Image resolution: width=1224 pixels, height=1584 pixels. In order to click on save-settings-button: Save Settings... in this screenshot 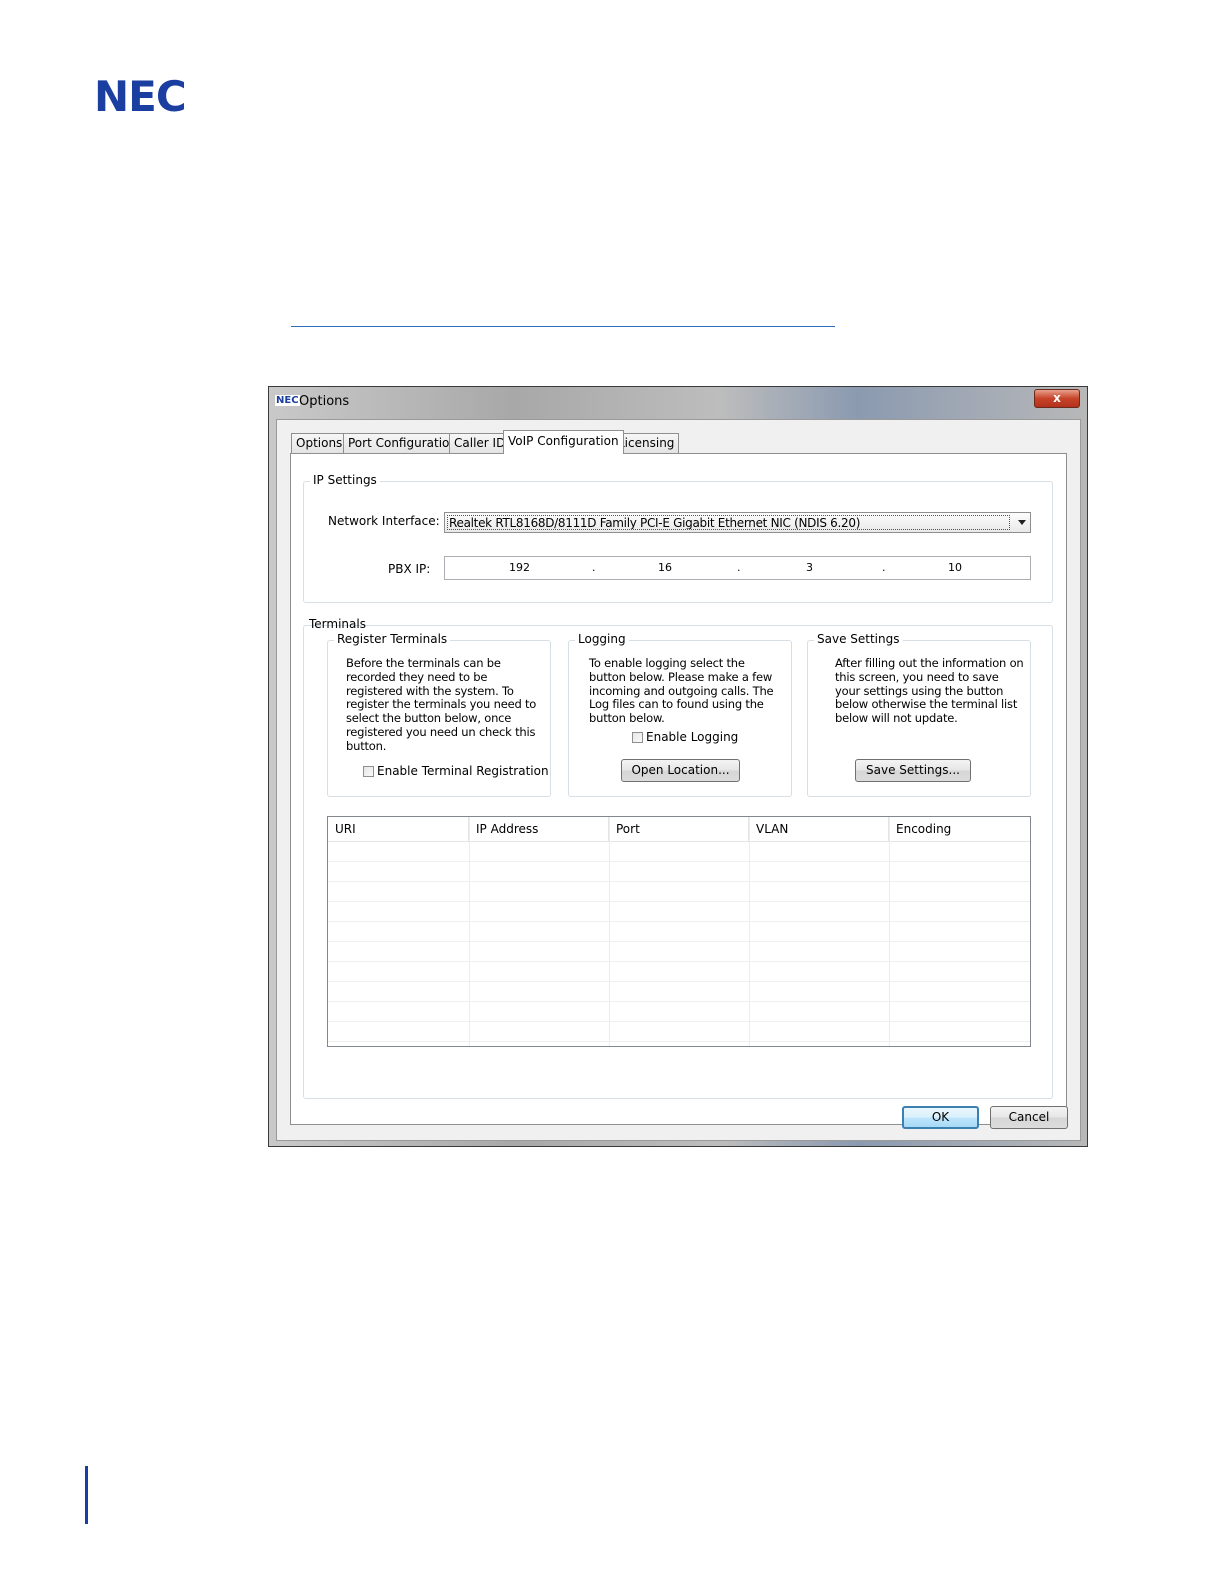, I will do `click(913, 770)`.